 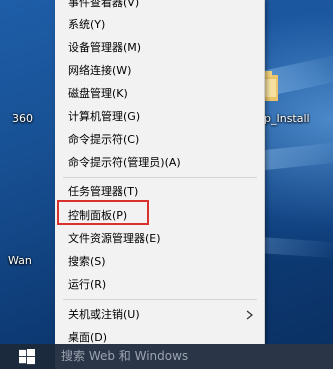 I want to click on start-button, so click(x=27, y=356).